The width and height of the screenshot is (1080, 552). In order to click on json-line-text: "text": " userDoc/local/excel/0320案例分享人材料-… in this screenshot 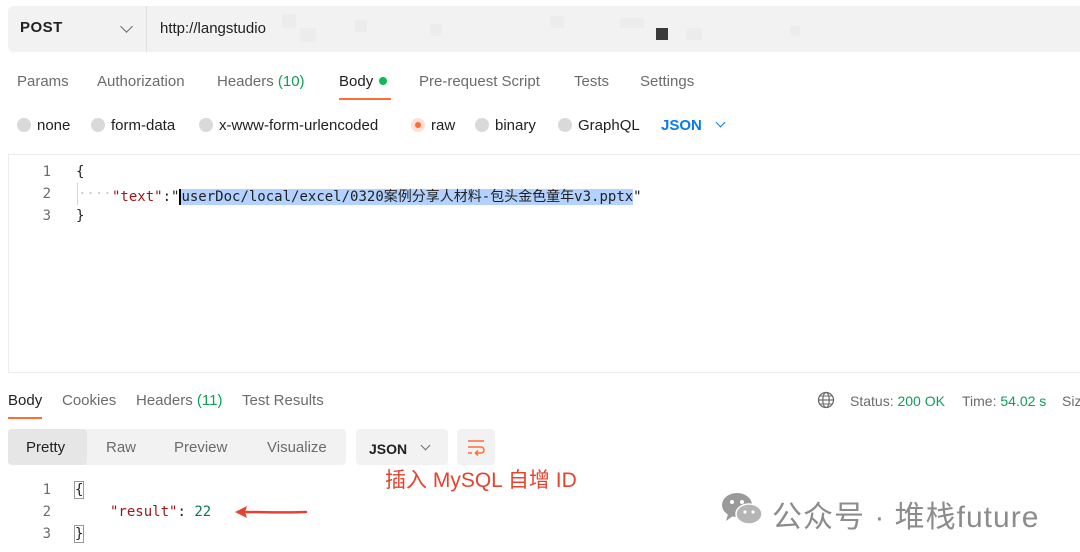, I will do `click(377, 196)`.